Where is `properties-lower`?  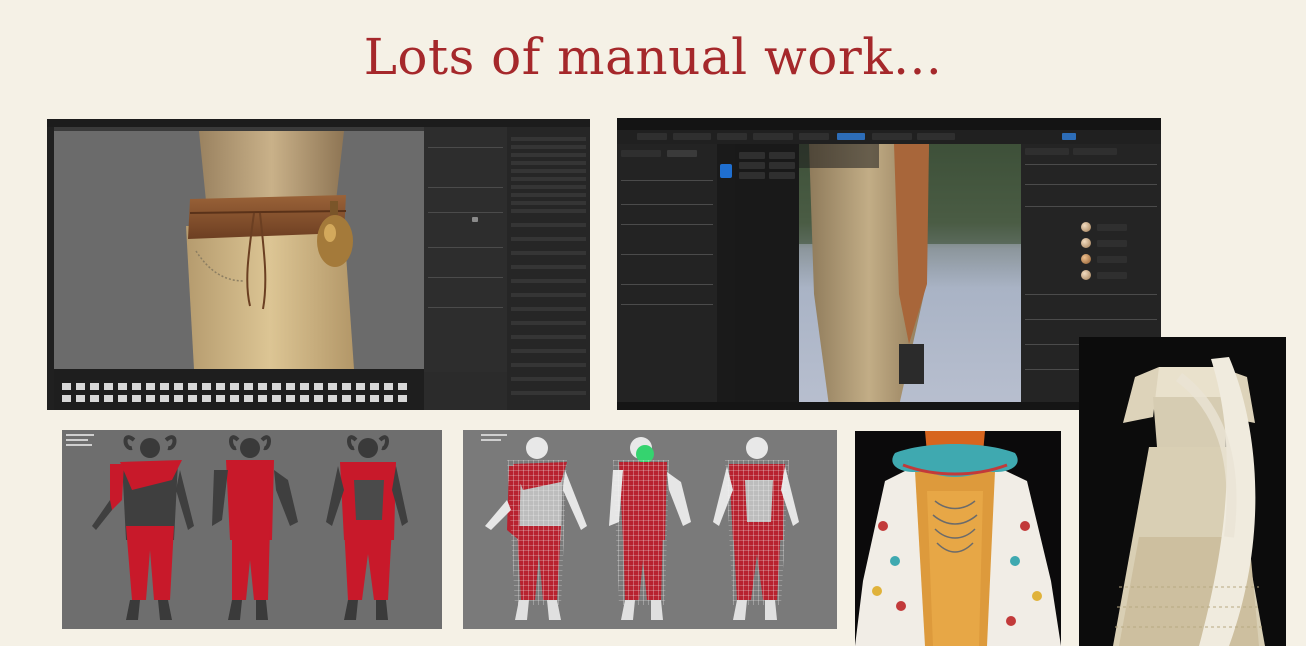 properties-lower is located at coordinates (465, 391).